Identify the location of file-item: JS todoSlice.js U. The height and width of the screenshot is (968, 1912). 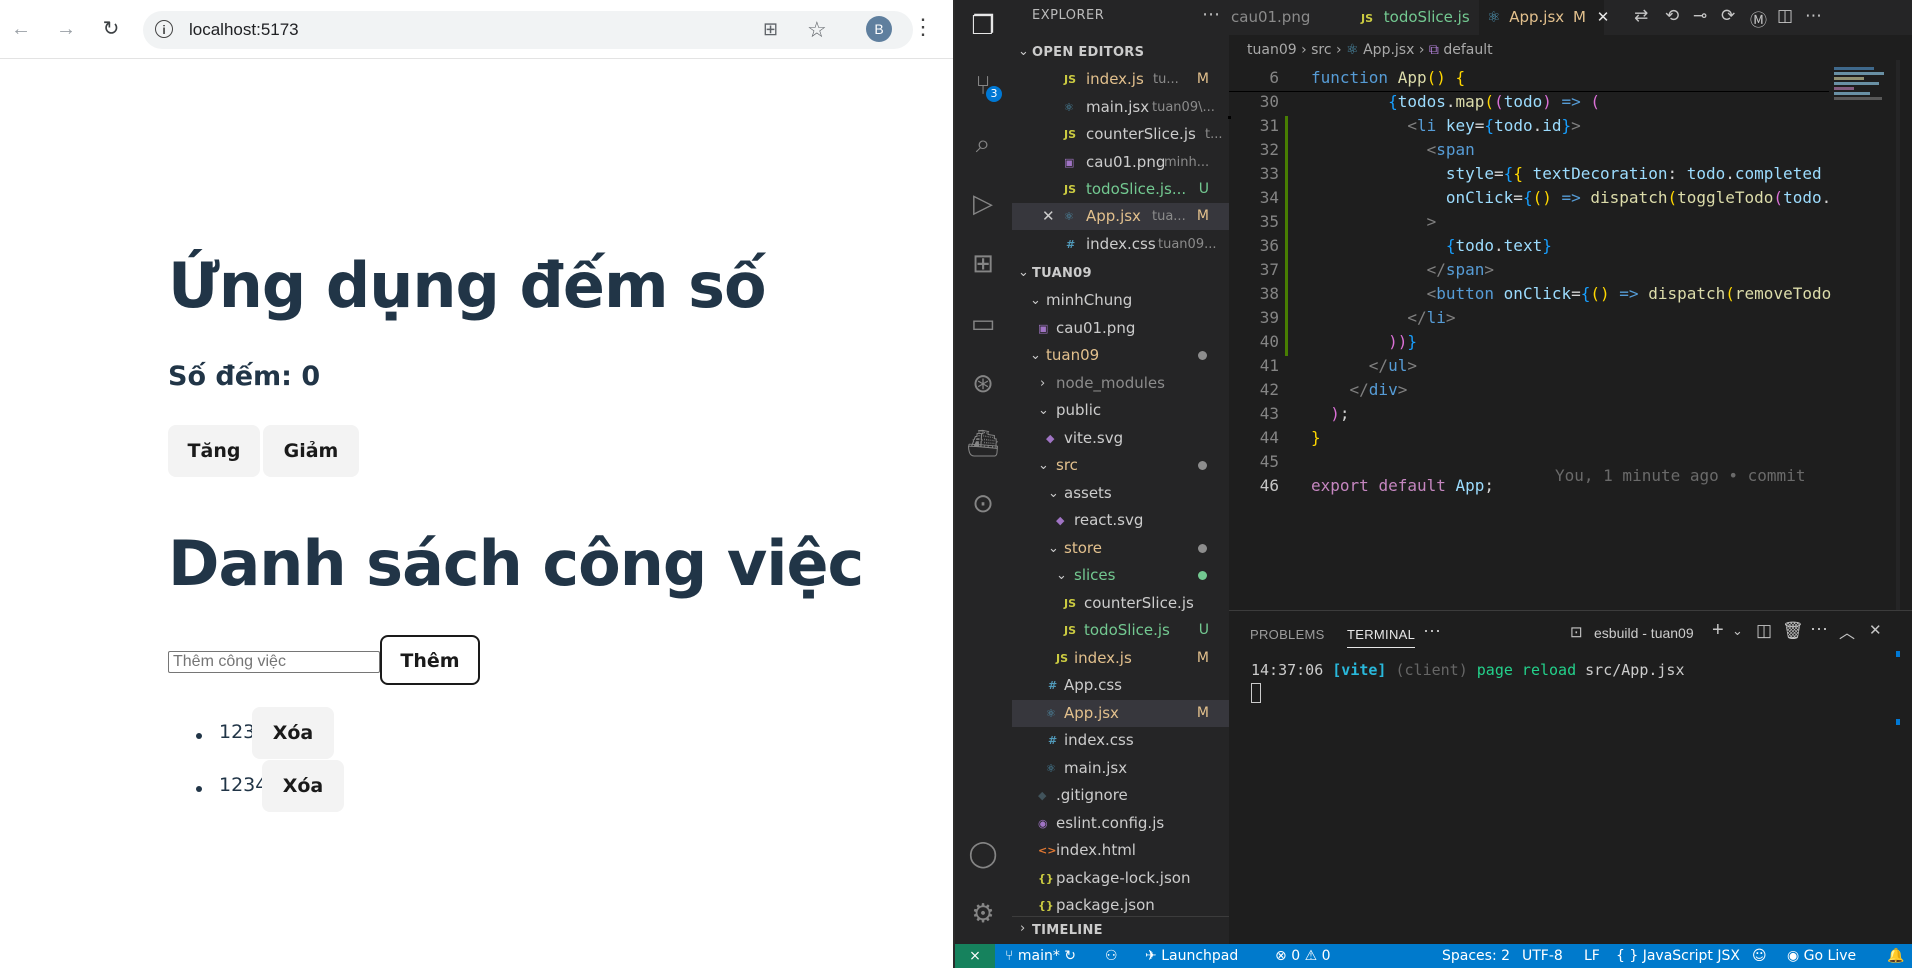
(1120, 630).